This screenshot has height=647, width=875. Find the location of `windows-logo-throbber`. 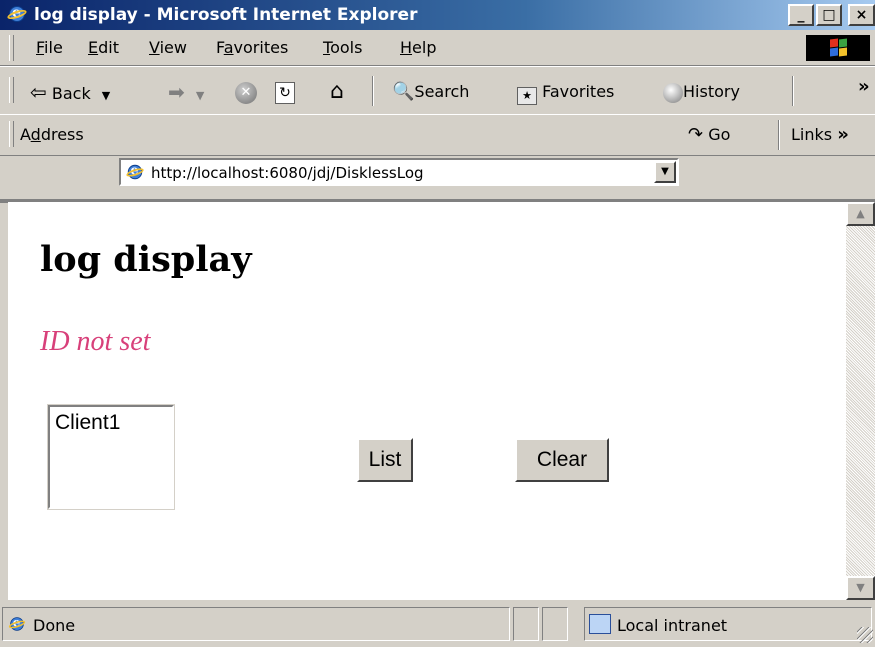

windows-logo-throbber is located at coordinates (838, 48).